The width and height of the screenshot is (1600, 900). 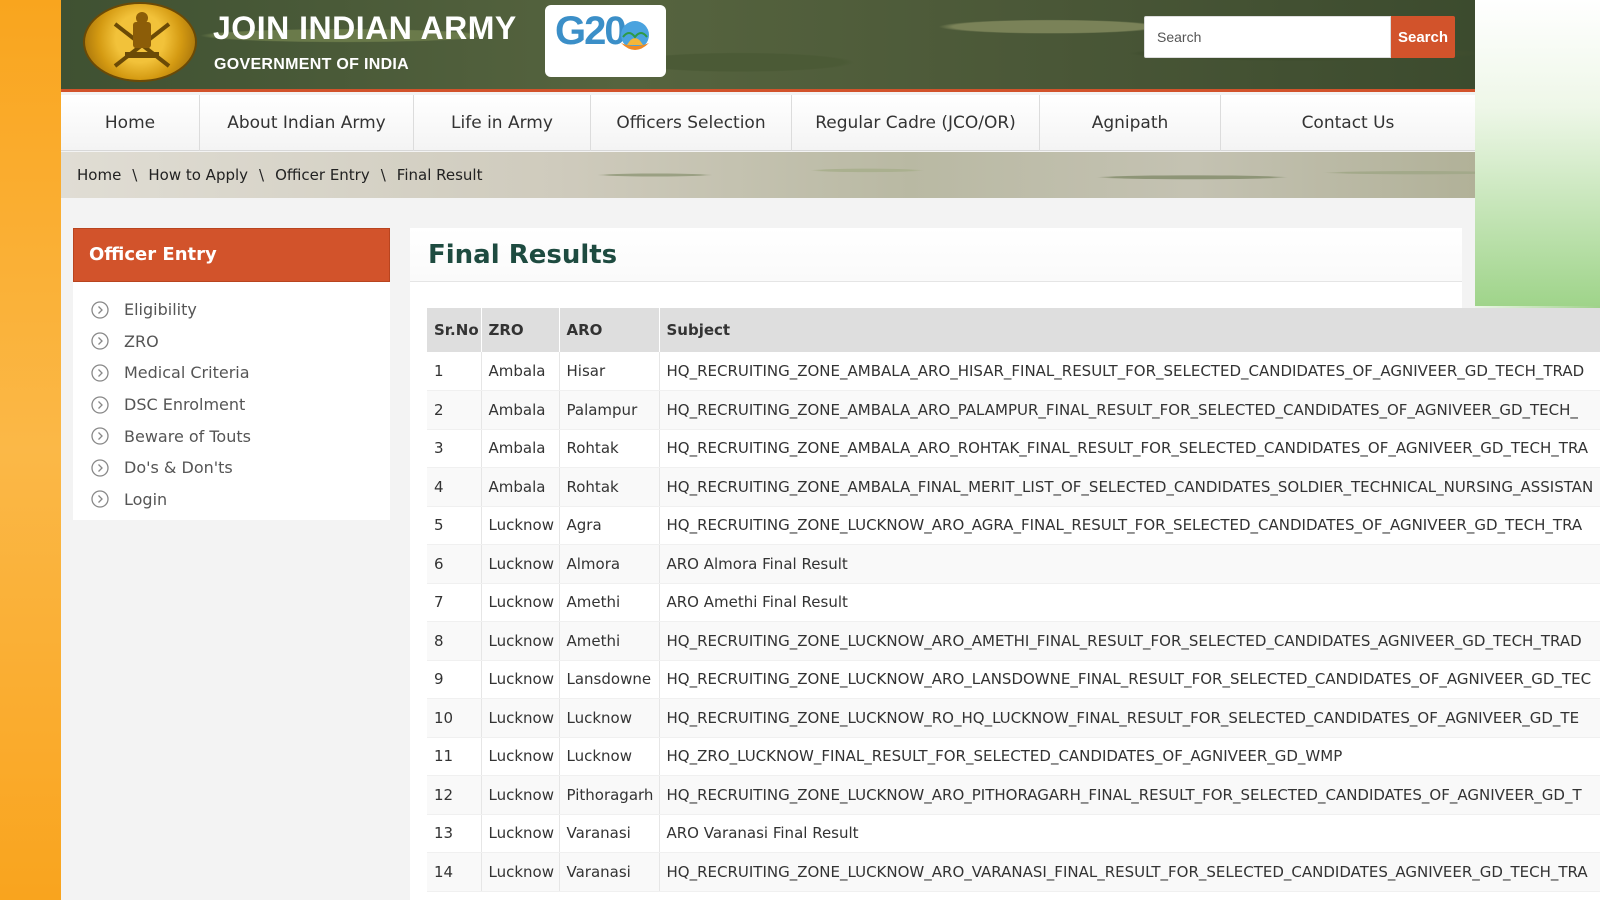 I want to click on content-title-bar: Final Results, so click(x=936, y=255).